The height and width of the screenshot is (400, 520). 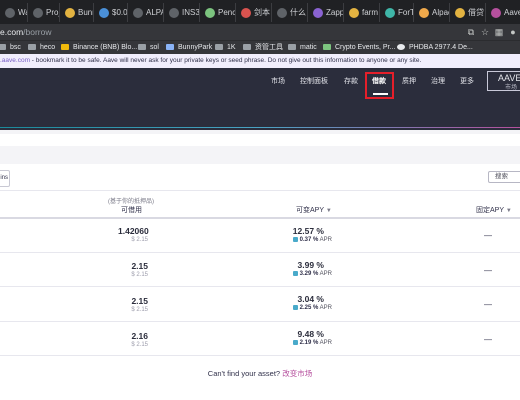 I want to click on bookmark-item: sol, so click(x=148, y=48).